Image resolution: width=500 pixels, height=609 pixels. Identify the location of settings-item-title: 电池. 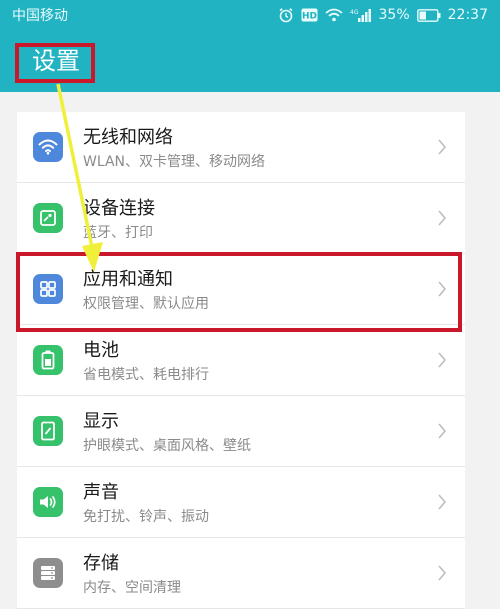
(101, 350).